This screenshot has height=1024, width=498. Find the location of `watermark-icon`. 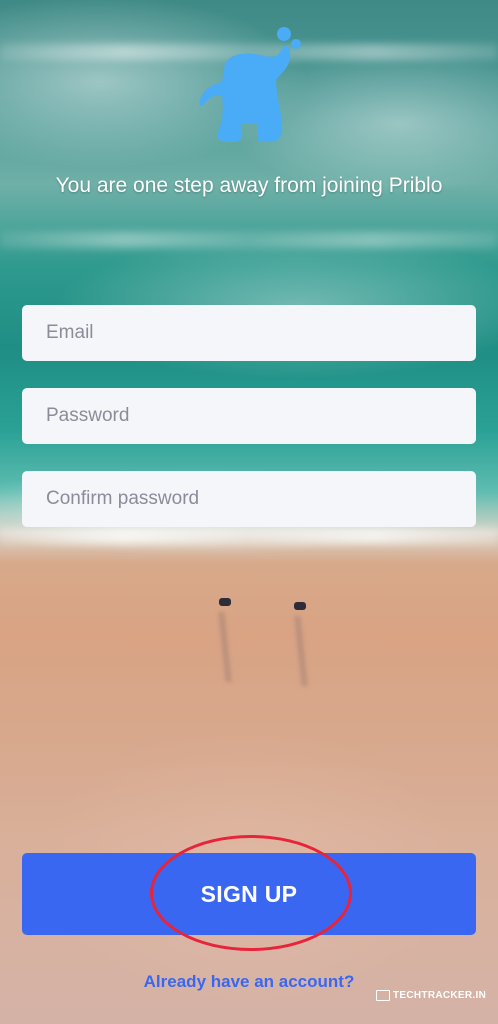

watermark-icon is located at coordinates (383, 995).